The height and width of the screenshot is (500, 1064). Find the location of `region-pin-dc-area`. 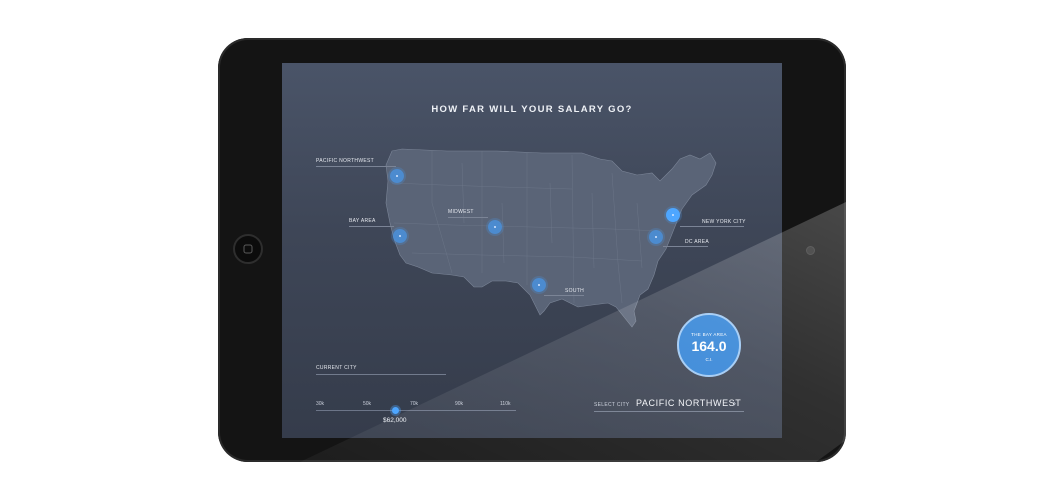

region-pin-dc-area is located at coordinates (656, 237).